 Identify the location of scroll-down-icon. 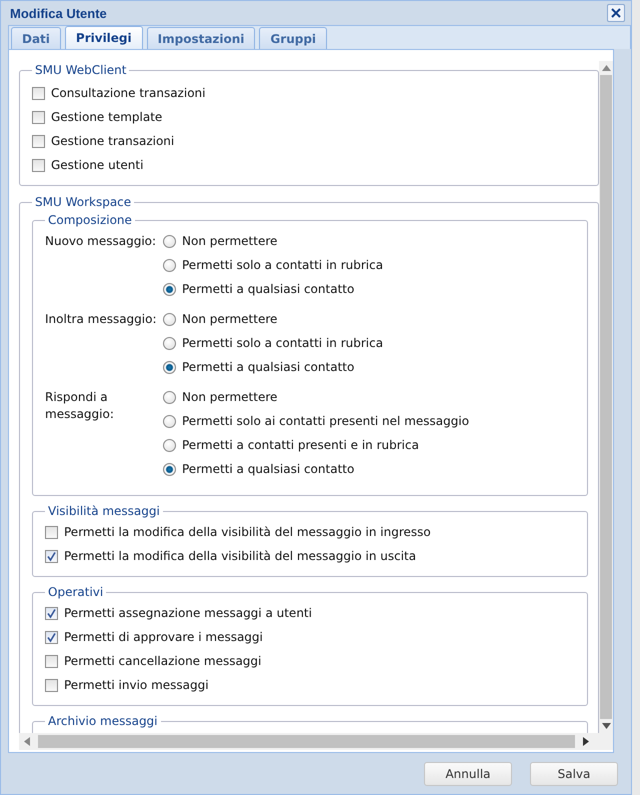
(606, 726).